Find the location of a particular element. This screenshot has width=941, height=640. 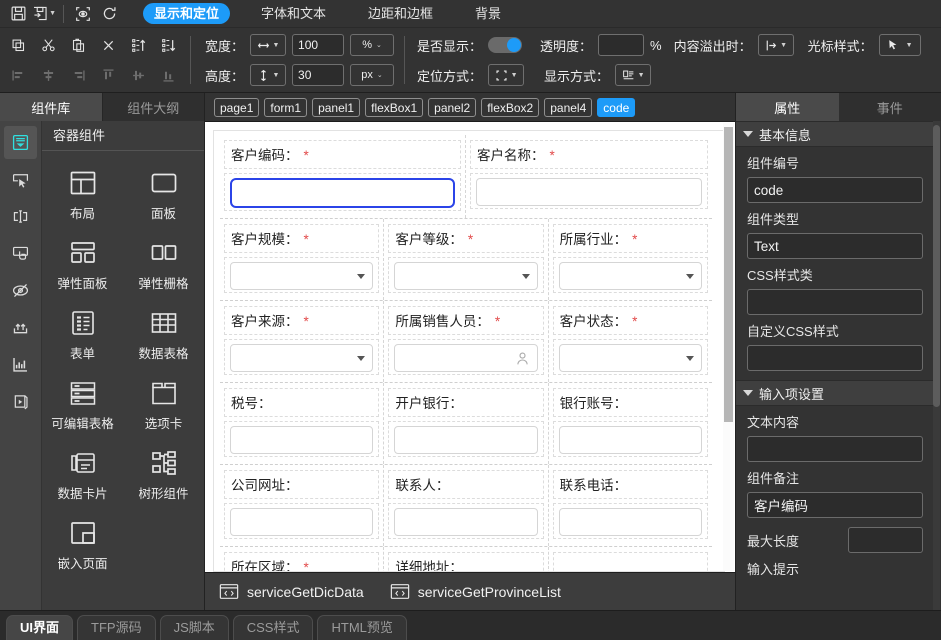

component-editable-table: 可编辑表格 is located at coordinates (82, 404).